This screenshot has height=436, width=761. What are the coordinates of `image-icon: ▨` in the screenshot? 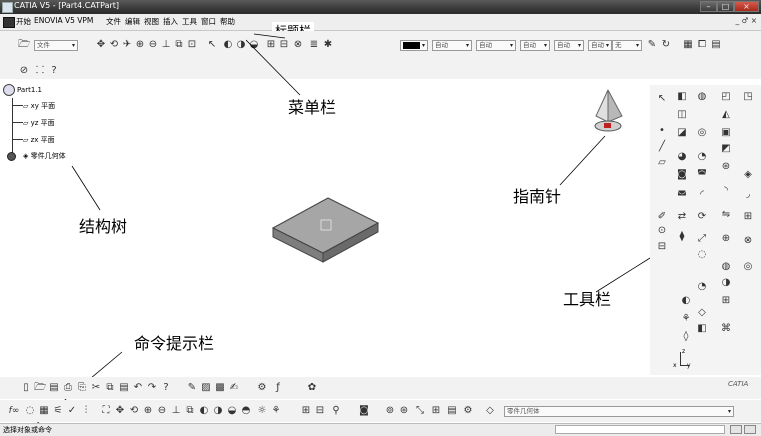 It's located at (206, 388).